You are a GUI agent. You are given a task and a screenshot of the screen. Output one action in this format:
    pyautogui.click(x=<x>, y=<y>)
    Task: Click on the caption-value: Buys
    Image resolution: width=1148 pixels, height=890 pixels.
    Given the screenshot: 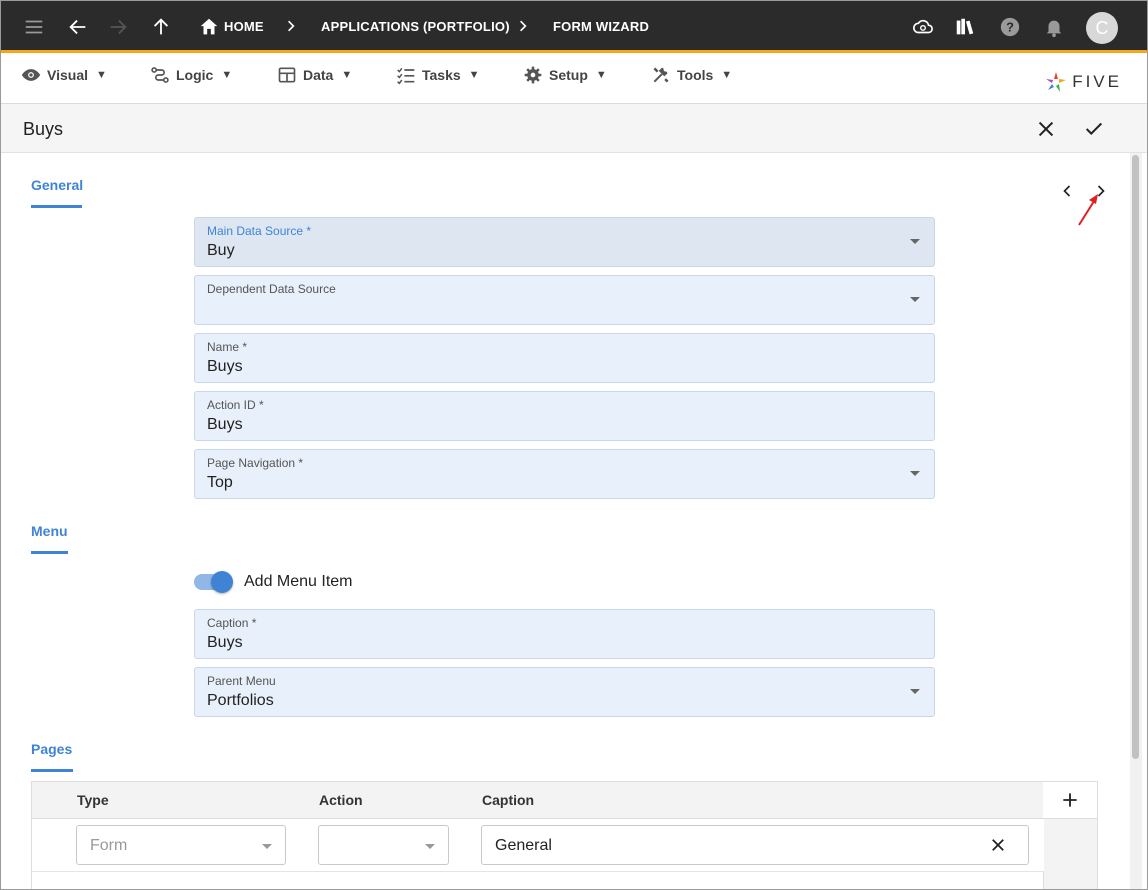 What is the action you would take?
    pyautogui.click(x=225, y=642)
    